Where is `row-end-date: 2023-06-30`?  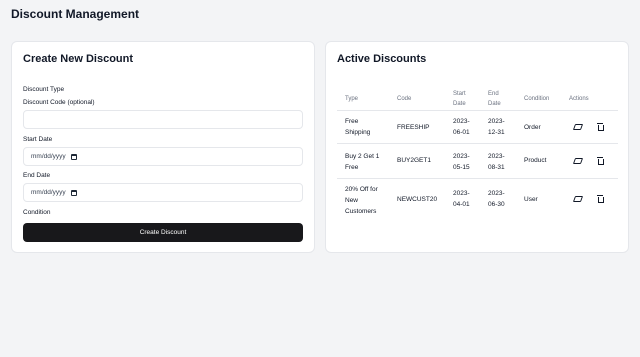
row-end-date: 2023-06-30 is located at coordinates (496, 199).